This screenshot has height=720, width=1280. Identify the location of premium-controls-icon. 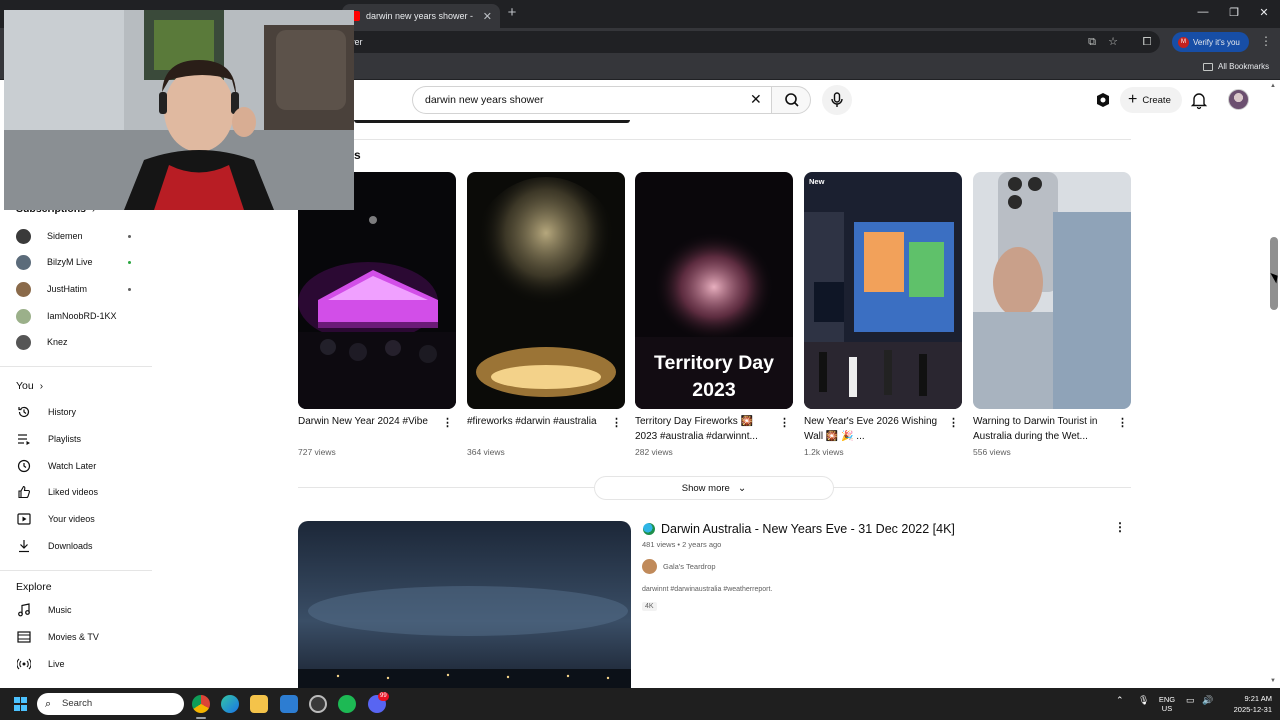
(1103, 100).